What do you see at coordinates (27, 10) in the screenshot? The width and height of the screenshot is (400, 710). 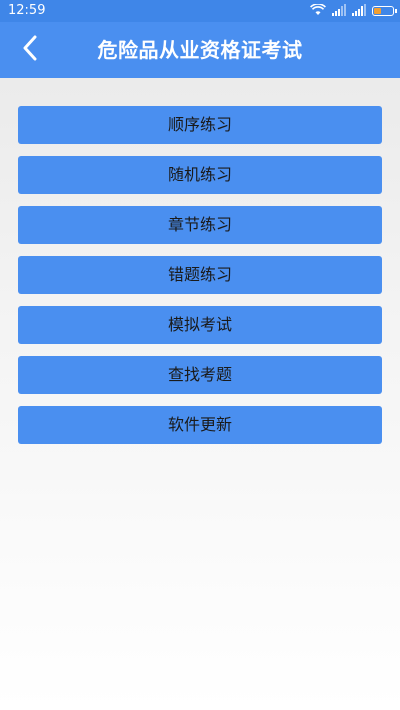 I see `status-time: 12:59` at bounding box center [27, 10].